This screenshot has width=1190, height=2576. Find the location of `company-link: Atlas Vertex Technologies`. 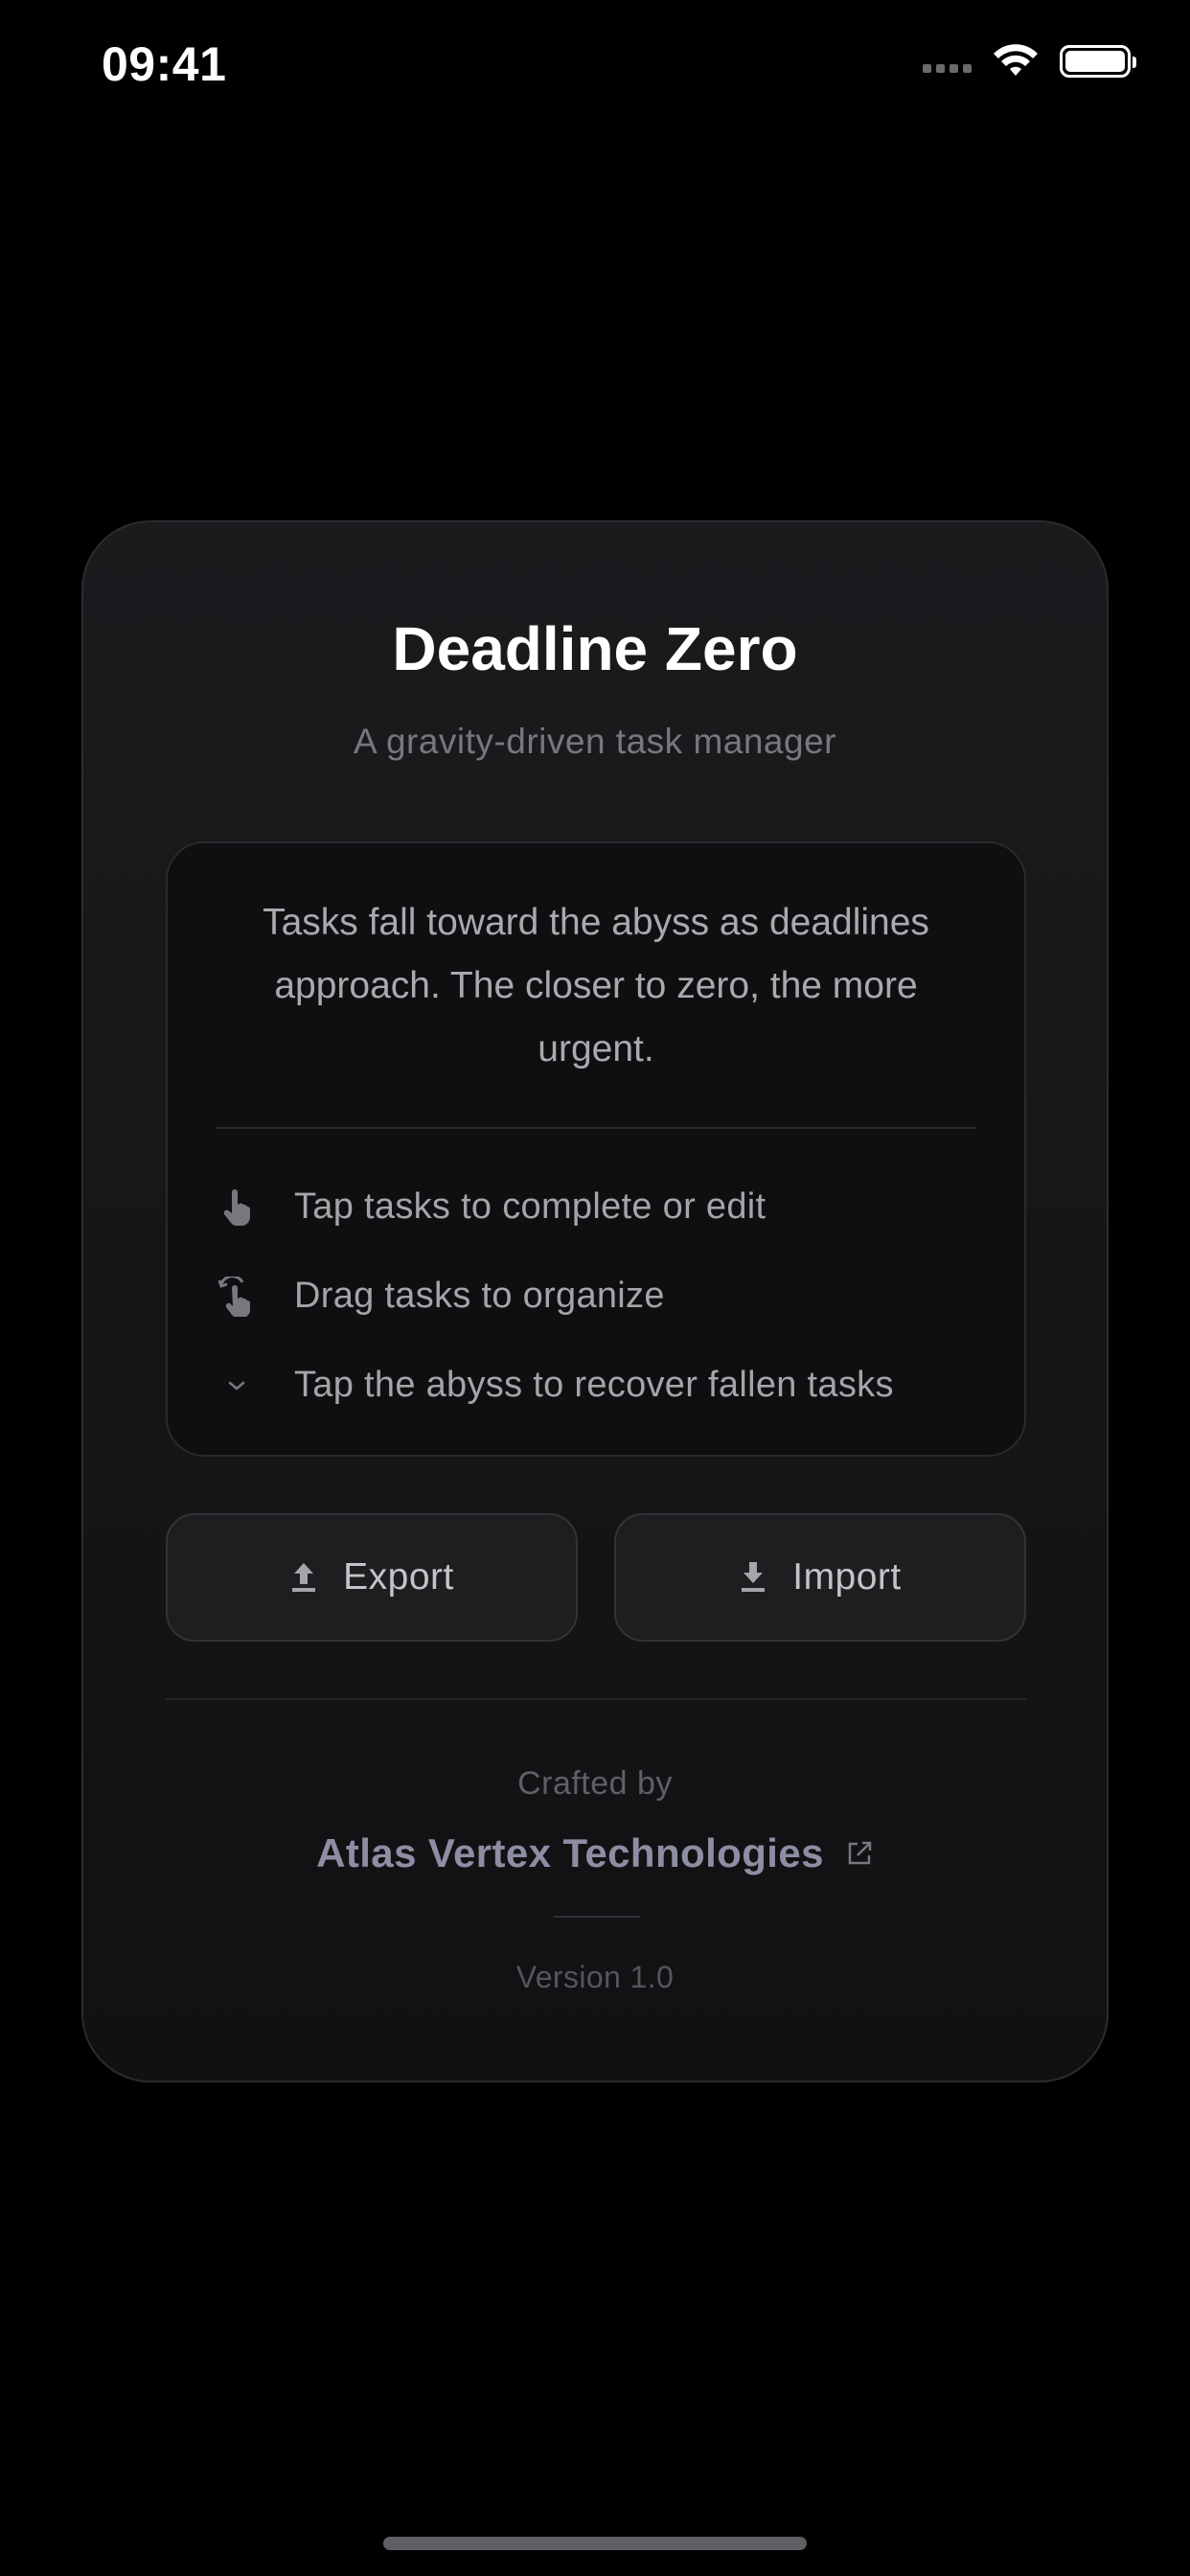

company-link: Atlas Vertex Technologies is located at coordinates (595, 1853).